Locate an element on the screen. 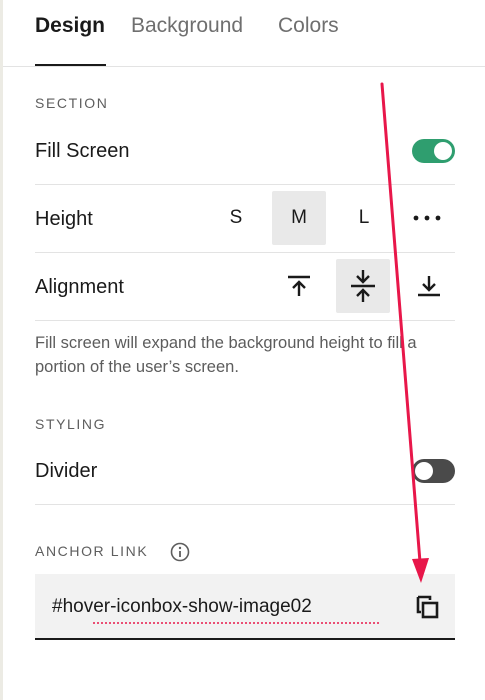 This screenshot has width=485, height=700. info-icon is located at coordinates (180, 552).